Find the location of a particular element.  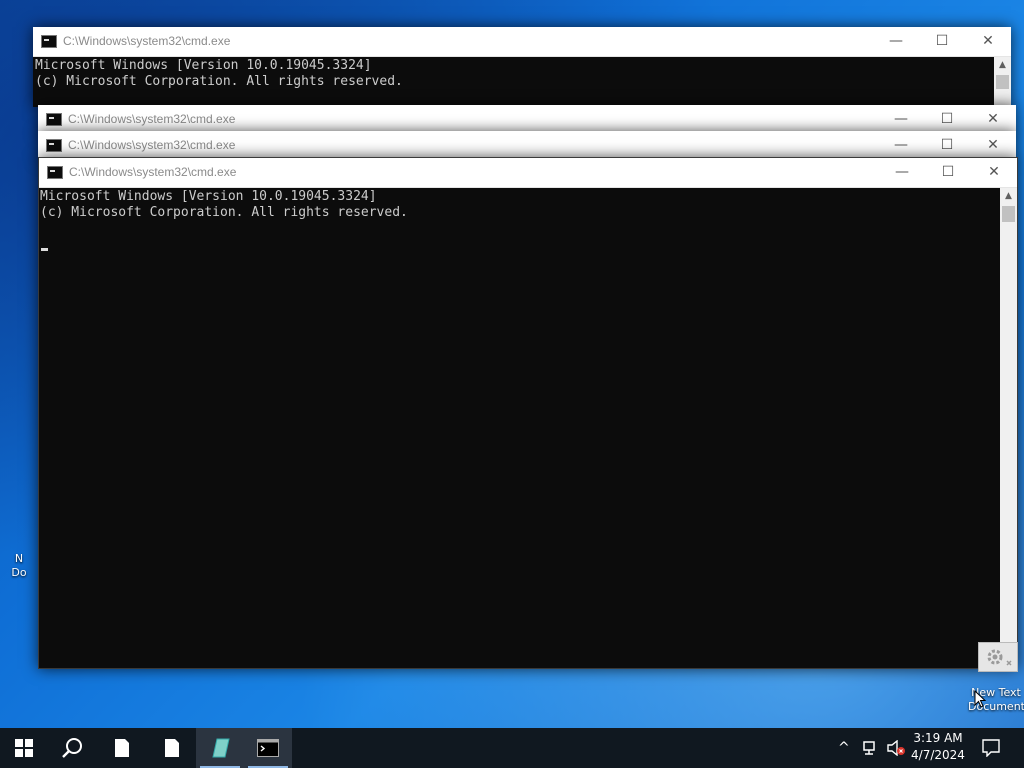

settings-widget is located at coordinates (998, 657).